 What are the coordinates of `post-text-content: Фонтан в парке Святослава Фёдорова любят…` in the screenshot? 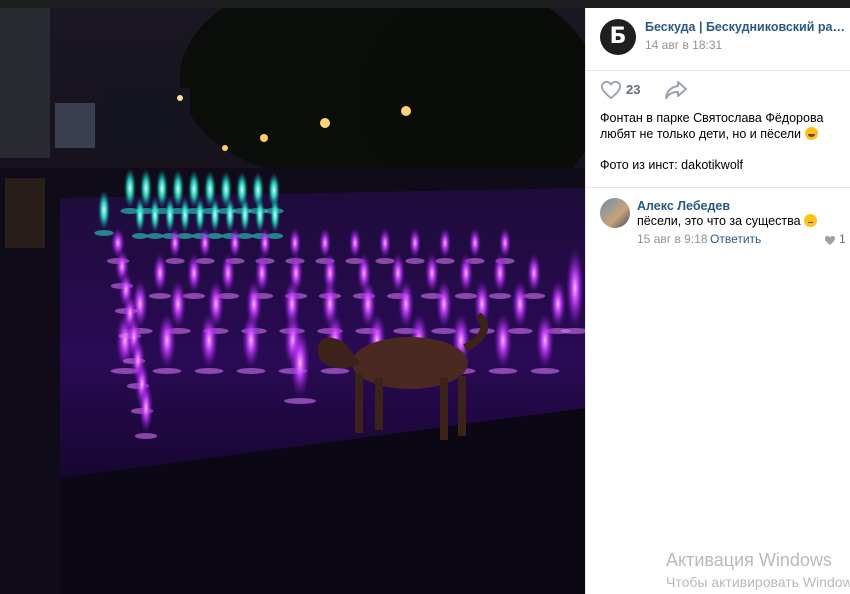 It's located at (712, 126).